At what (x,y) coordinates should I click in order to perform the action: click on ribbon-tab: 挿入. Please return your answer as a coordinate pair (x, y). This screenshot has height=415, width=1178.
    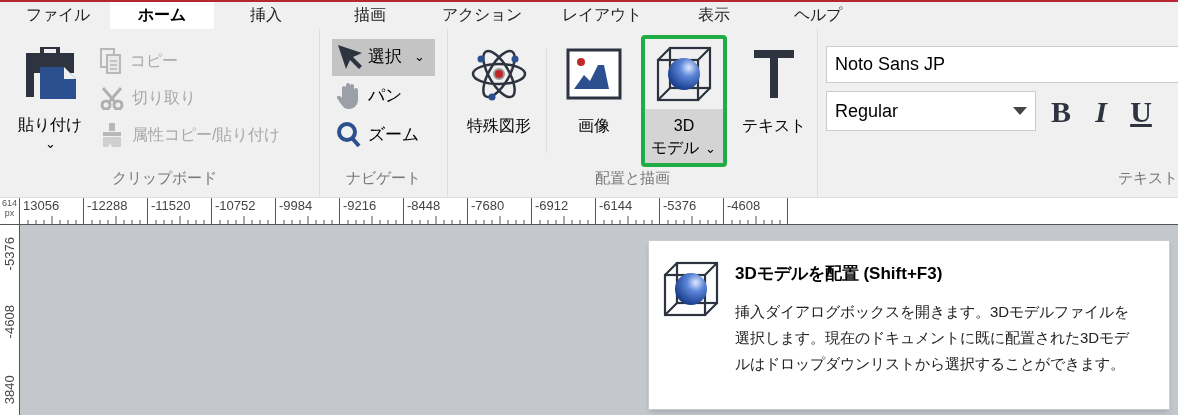
    Looking at the image, I should click on (266, 15).